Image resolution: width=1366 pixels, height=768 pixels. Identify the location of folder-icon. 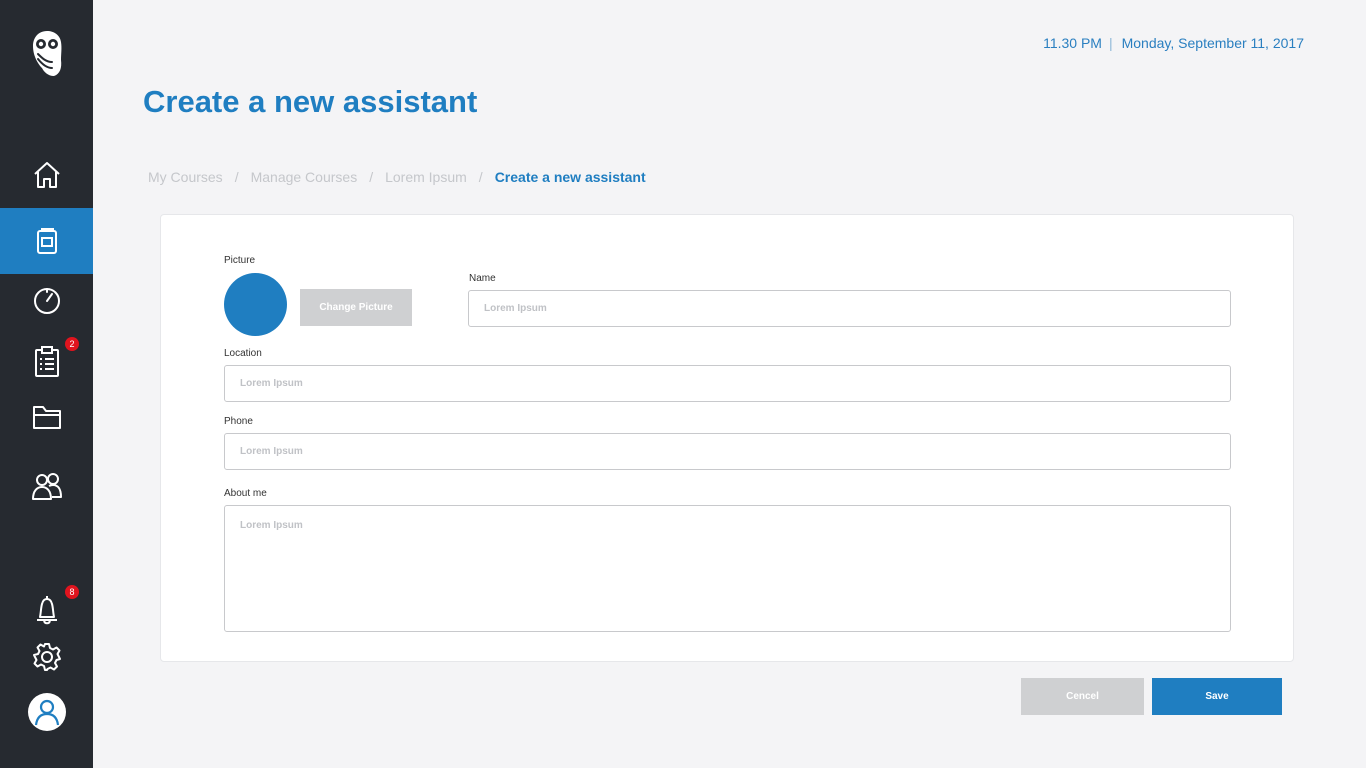
(46, 417).